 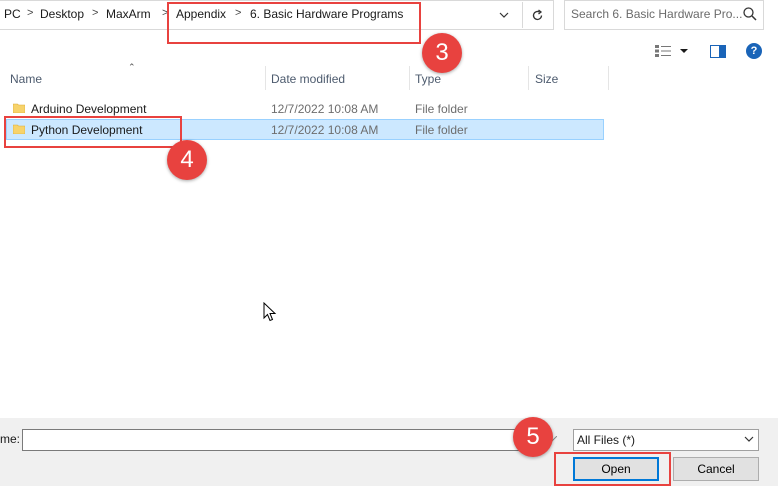 I want to click on refresh-button, so click(x=536, y=15).